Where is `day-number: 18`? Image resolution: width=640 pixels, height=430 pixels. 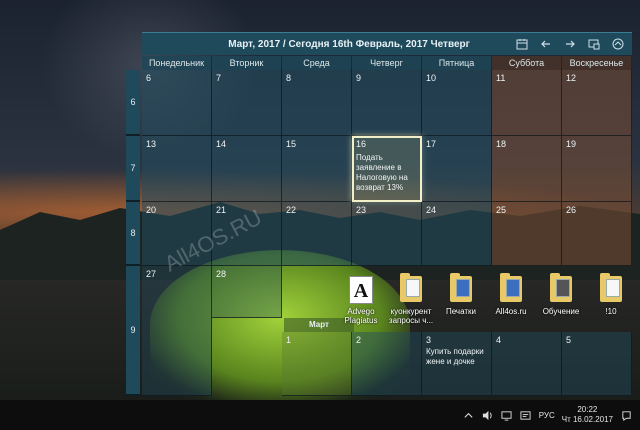 day-number: 18 is located at coordinates (501, 144).